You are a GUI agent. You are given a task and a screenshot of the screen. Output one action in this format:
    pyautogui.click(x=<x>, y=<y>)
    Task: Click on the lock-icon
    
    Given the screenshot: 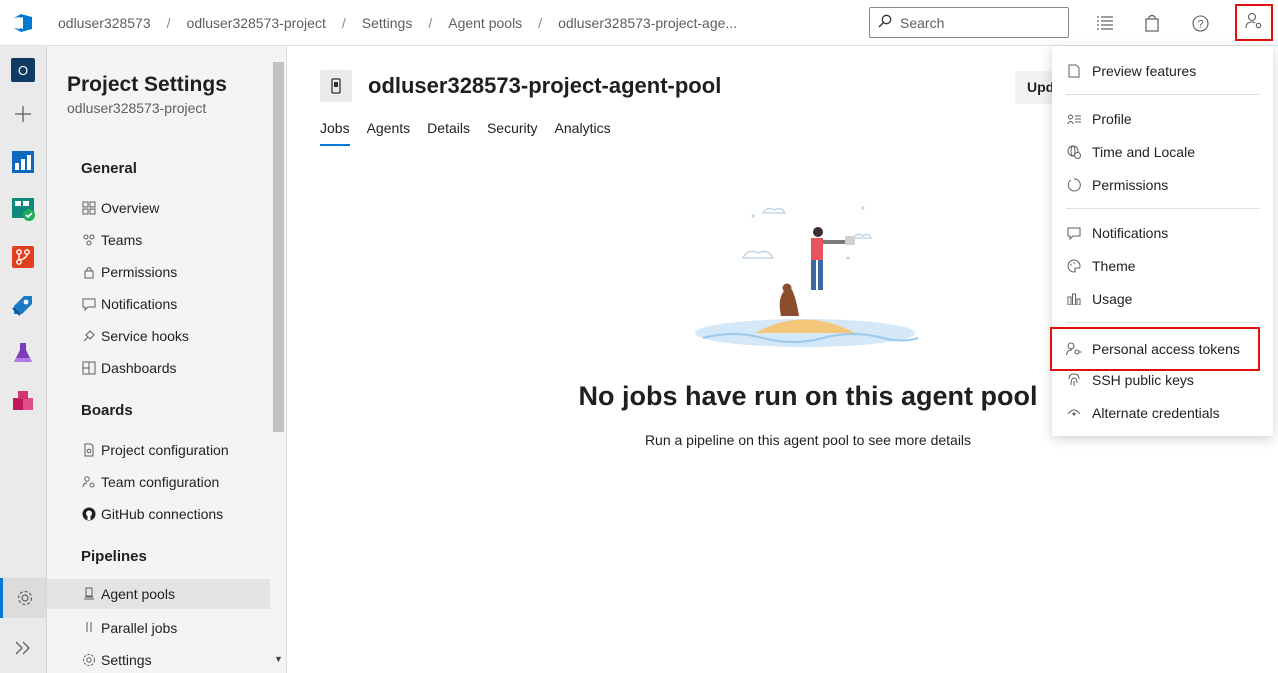 What is the action you would take?
    pyautogui.click(x=89, y=272)
    